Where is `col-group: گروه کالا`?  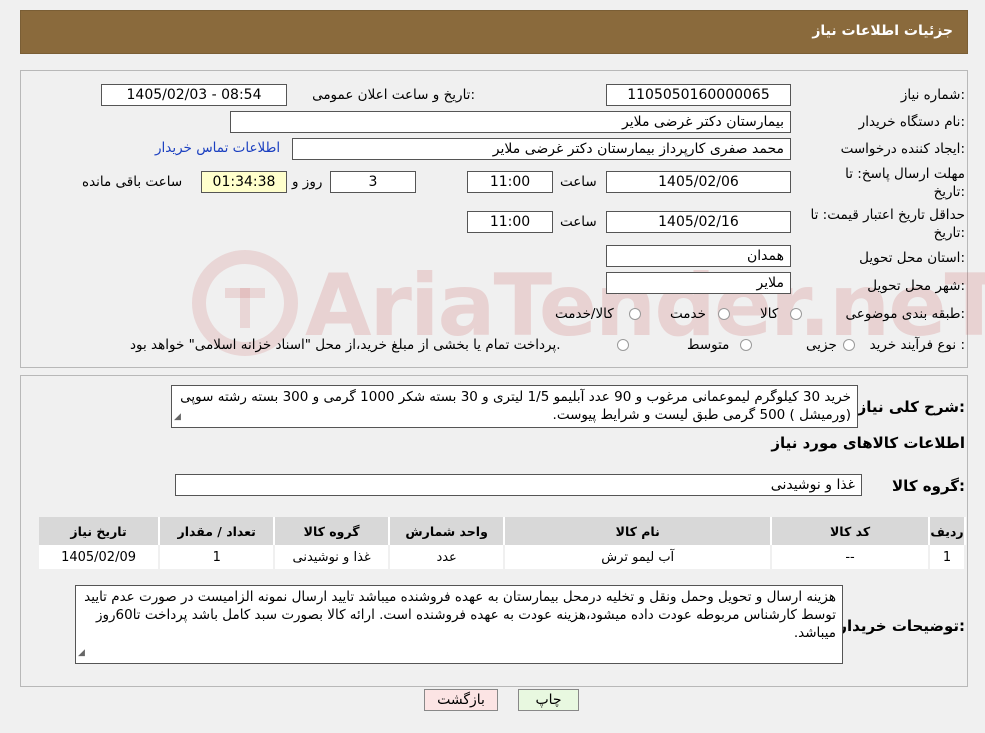 col-group: گروه کالا is located at coordinates (332, 531).